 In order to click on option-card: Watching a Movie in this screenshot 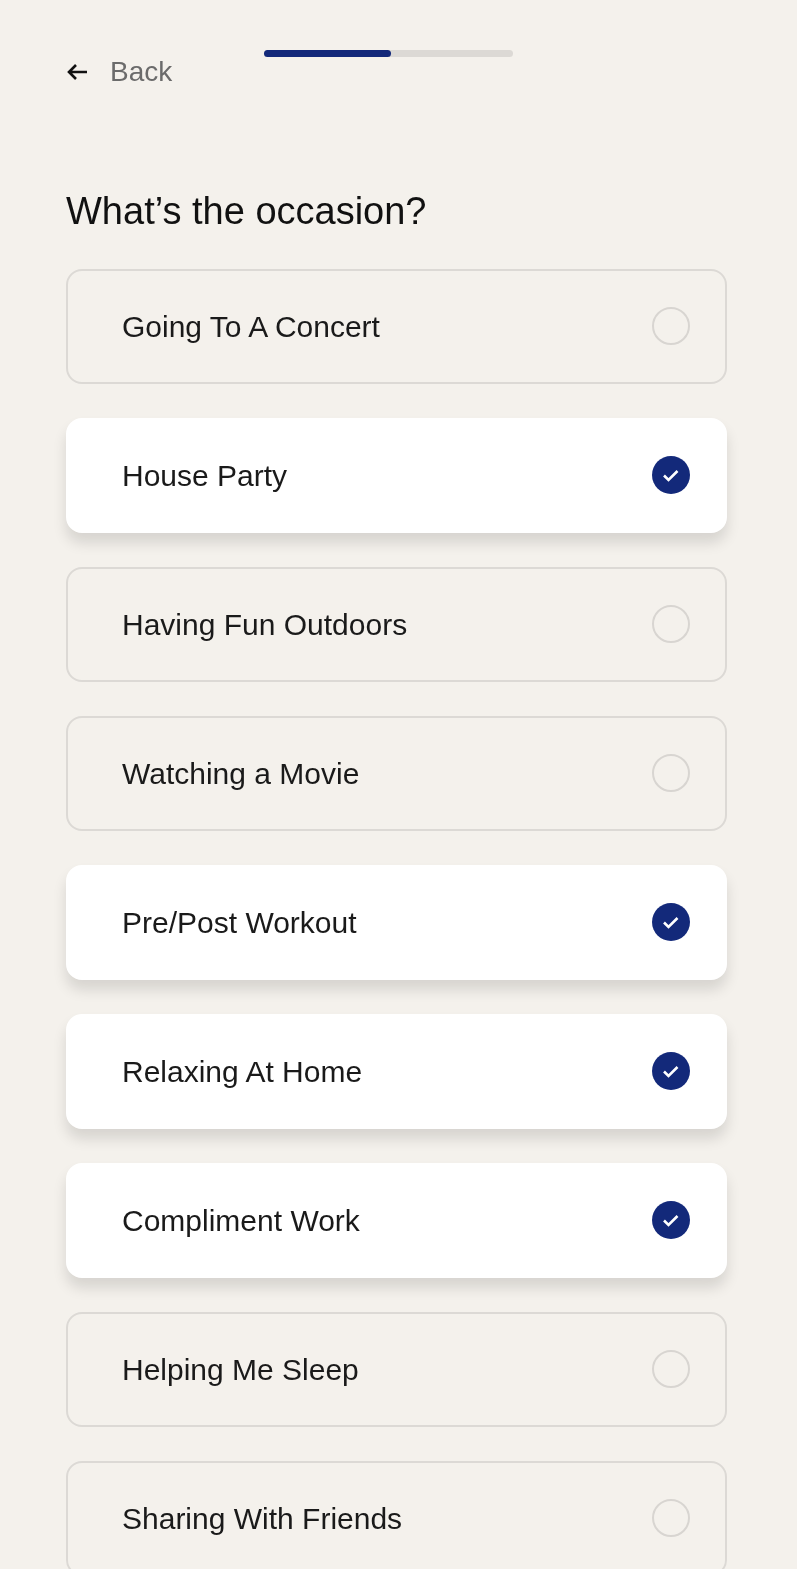, I will do `click(396, 773)`.